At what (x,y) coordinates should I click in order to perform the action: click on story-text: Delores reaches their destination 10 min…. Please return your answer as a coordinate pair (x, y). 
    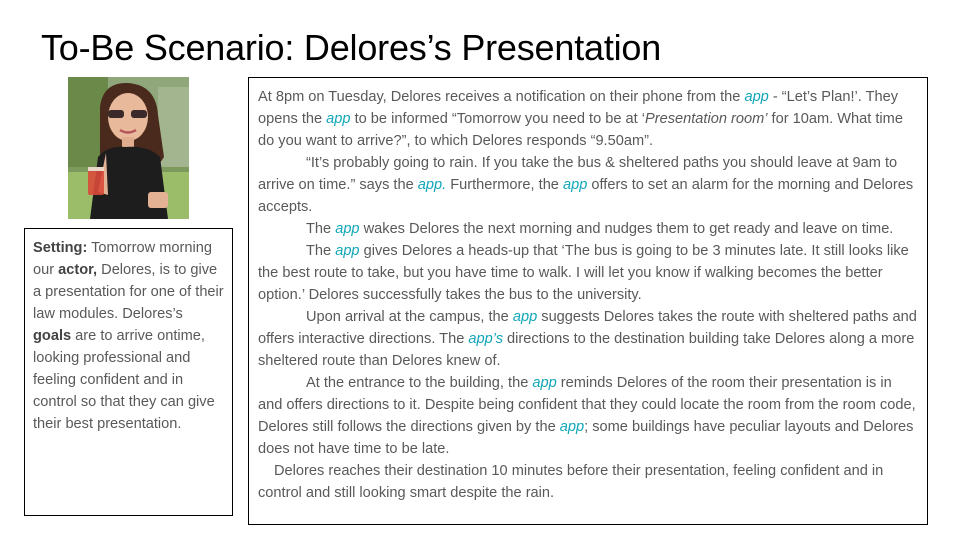
    Looking at the image, I should click on (571, 482).